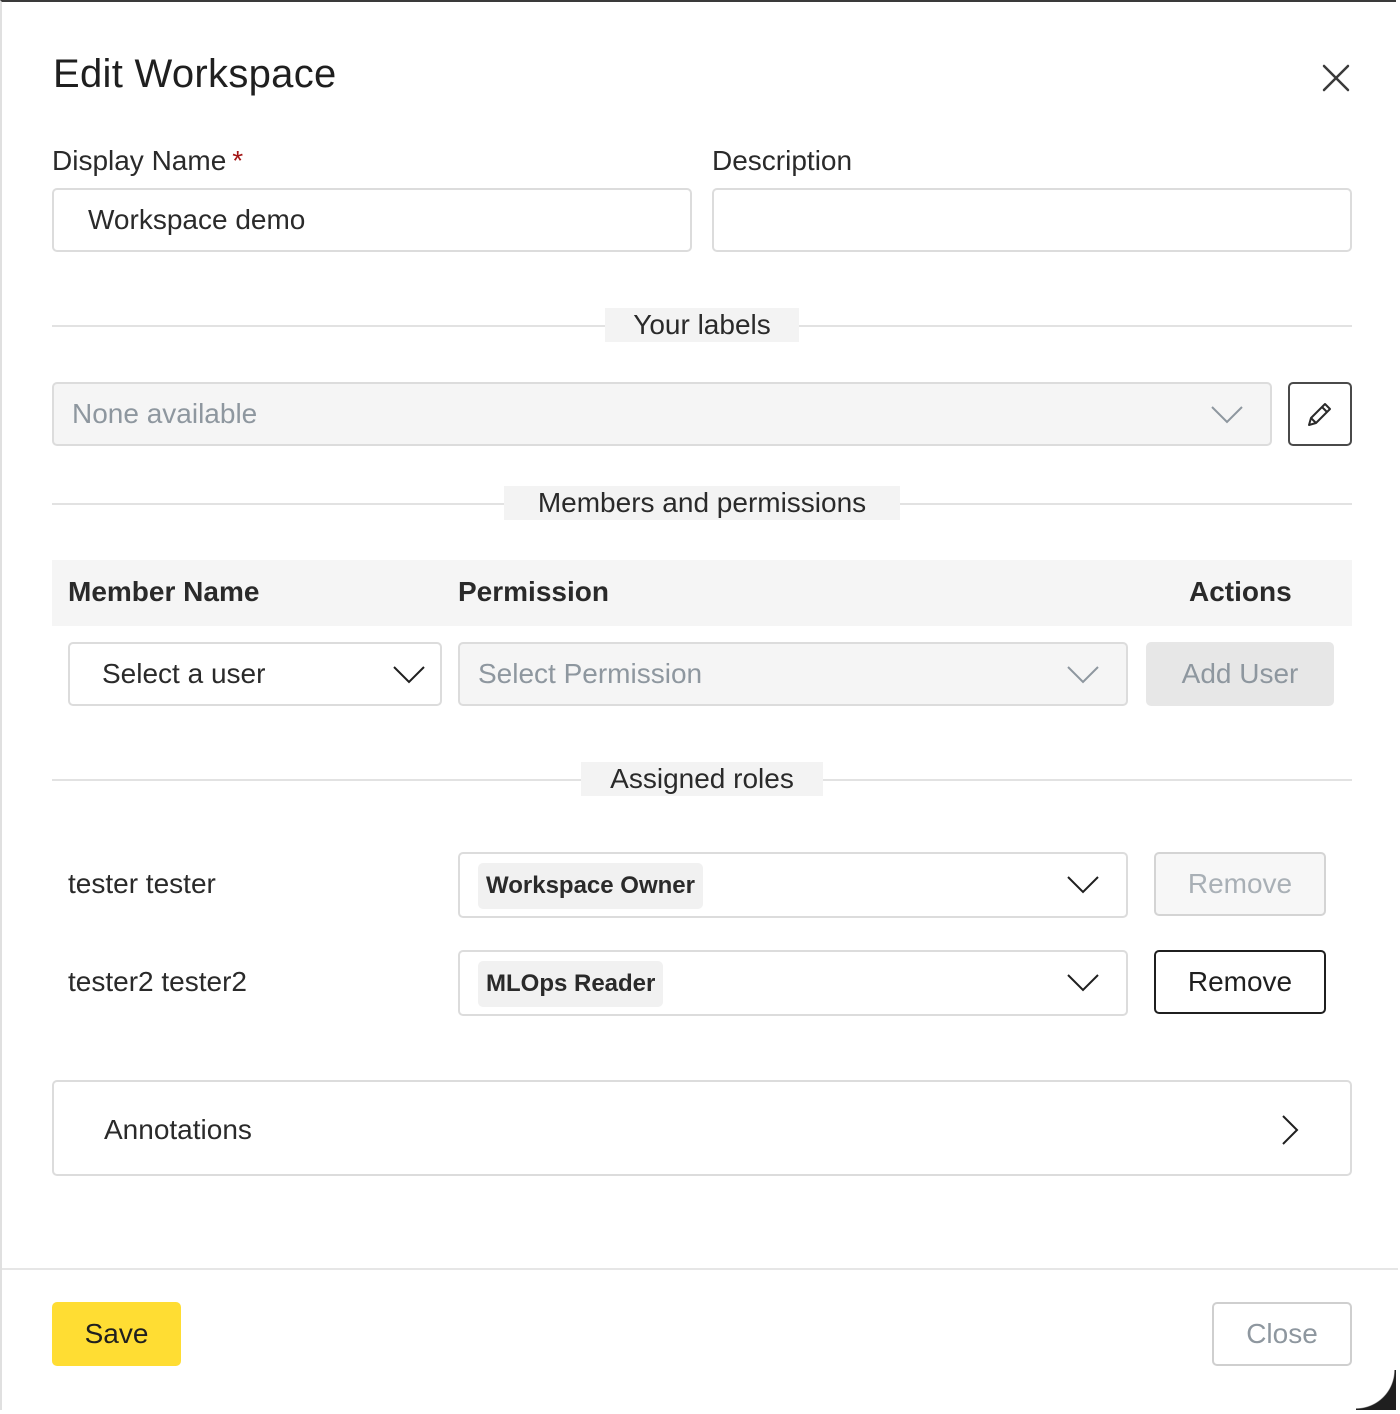  What do you see at coordinates (702, 1128) in the screenshot?
I see `annotations-accordion: Annotations` at bounding box center [702, 1128].